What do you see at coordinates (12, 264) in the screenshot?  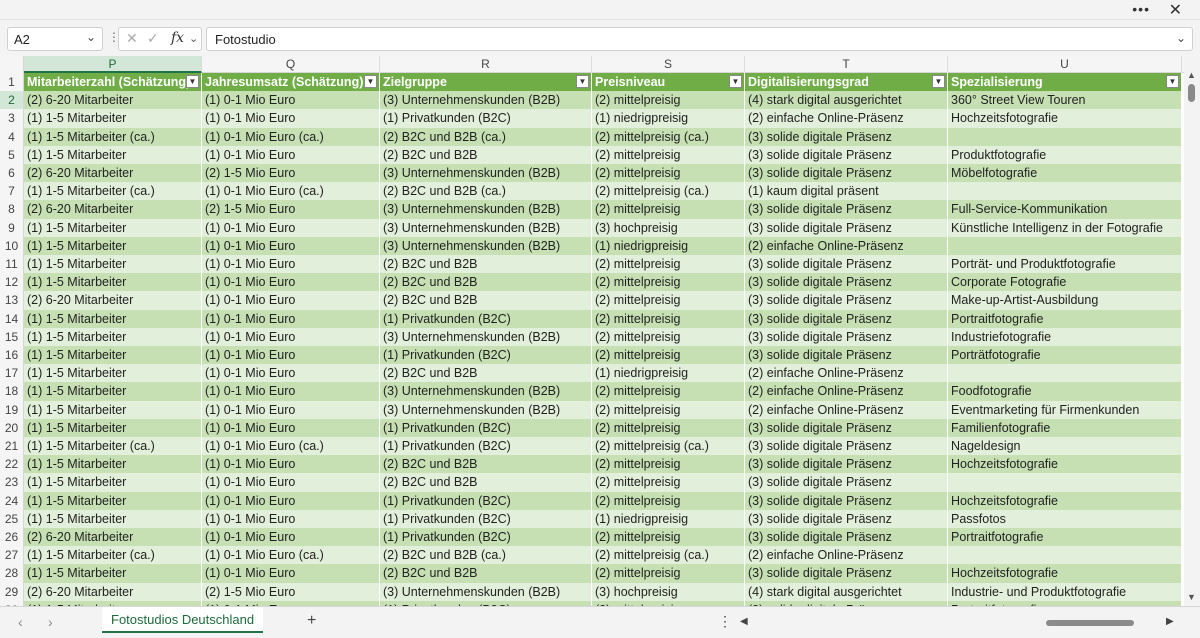 I see `row-number: 11` at bounding box center [12, 264].